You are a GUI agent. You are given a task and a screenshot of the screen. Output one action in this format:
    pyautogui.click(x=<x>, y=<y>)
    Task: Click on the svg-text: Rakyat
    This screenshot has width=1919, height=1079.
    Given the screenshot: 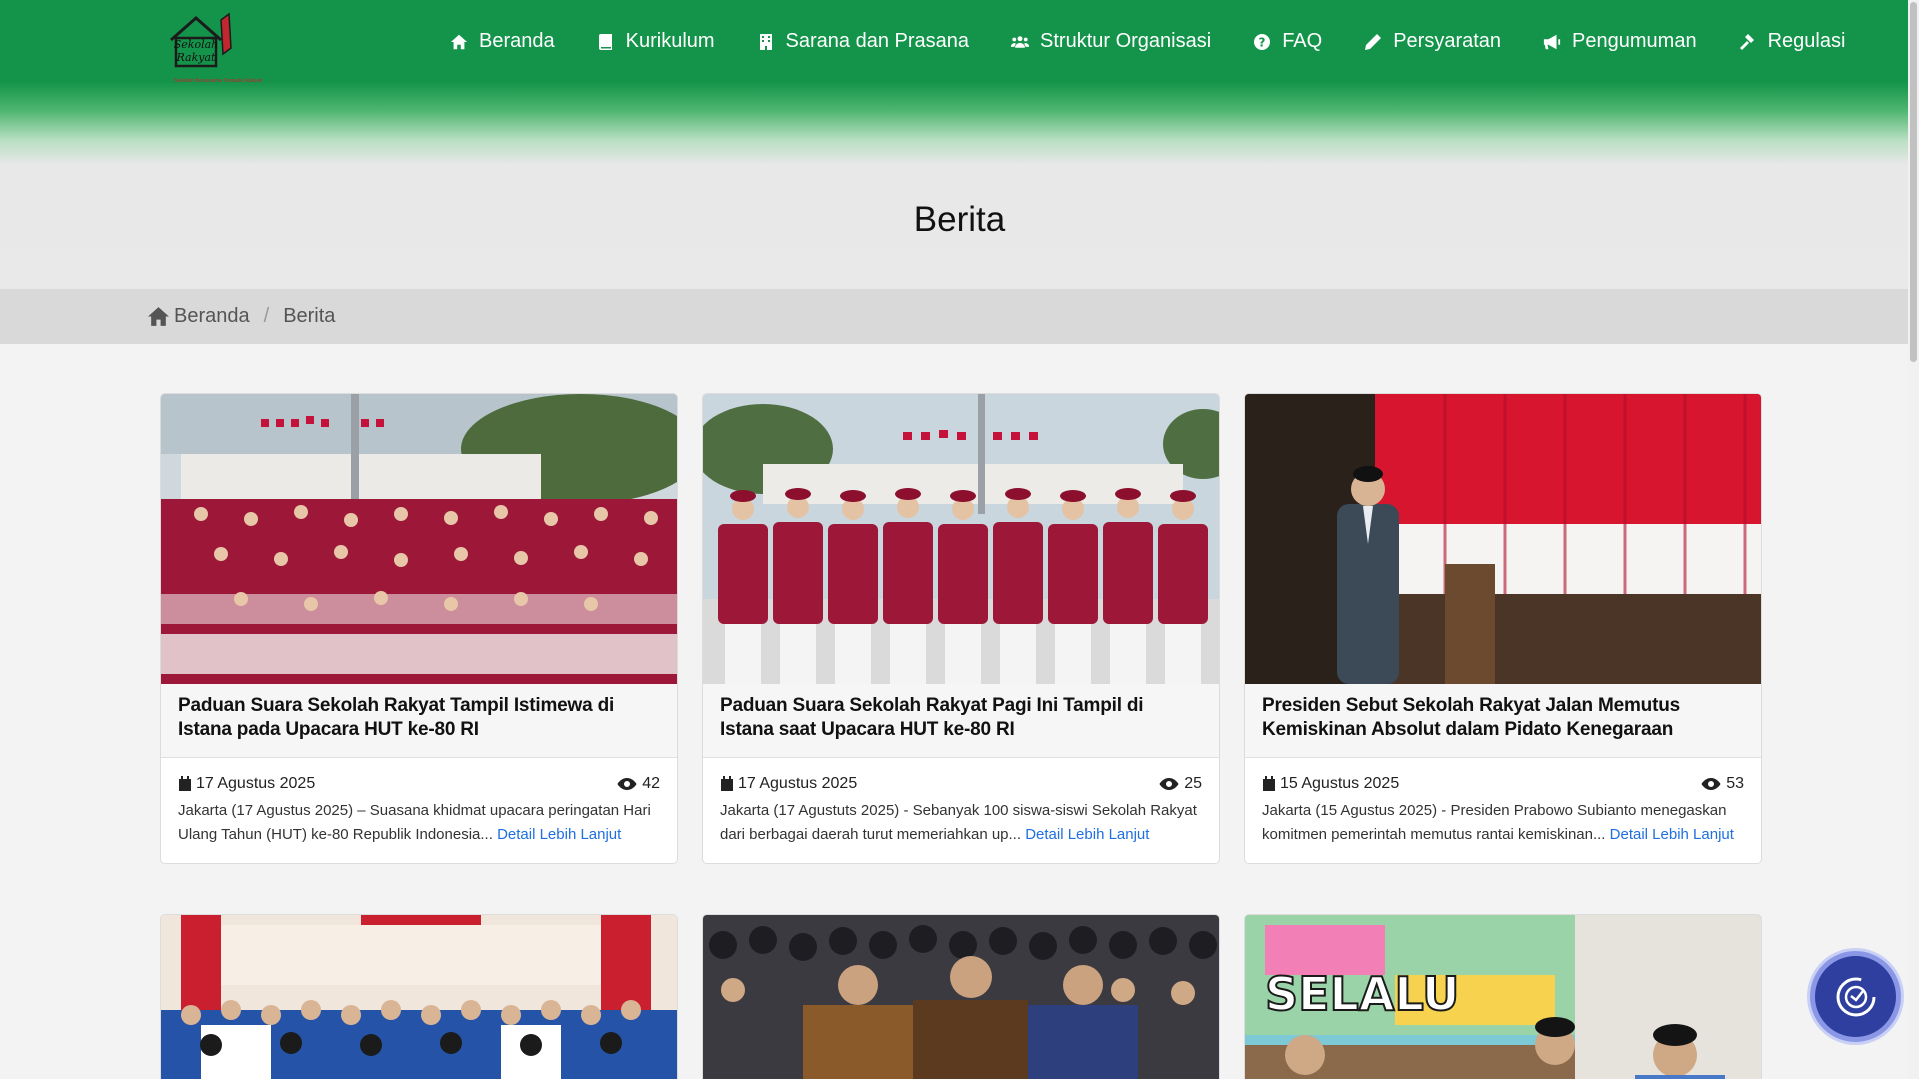 What is the action you would take?
    pyautogui.click(x=196, y=57)
    